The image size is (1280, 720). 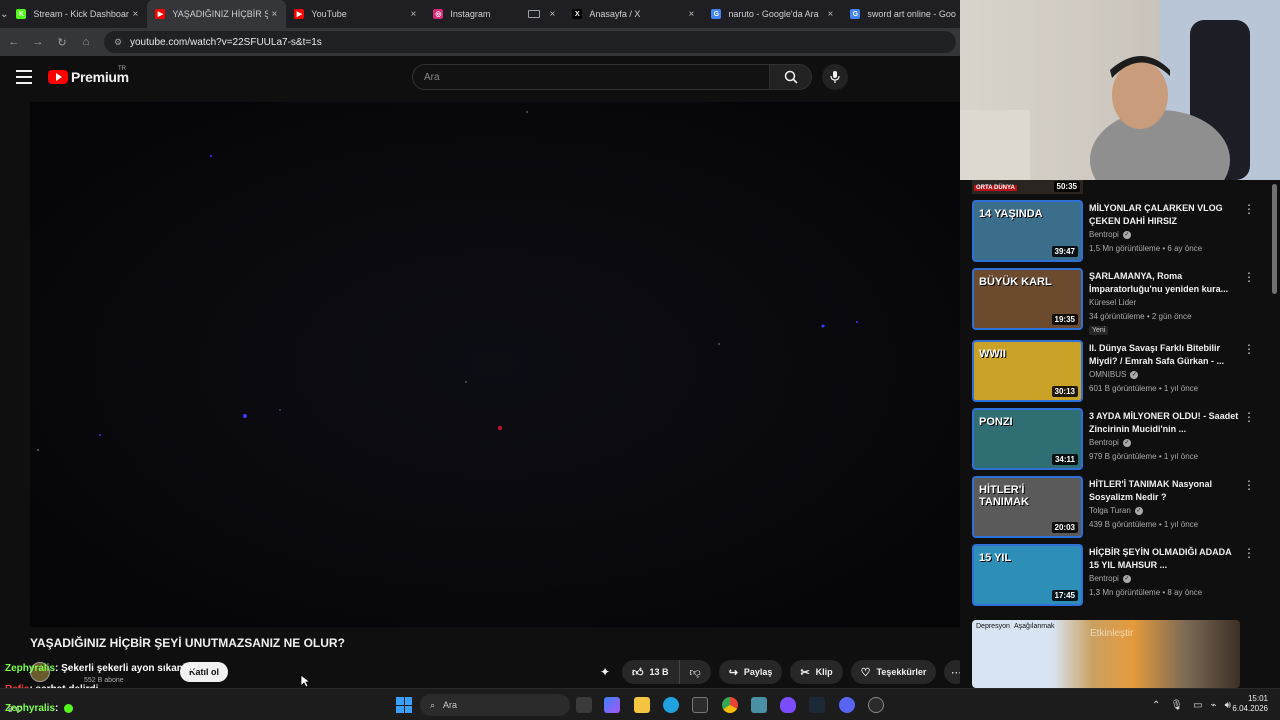 I want to click on shorts-thumbnail-row: Depresyon Aşağılanmak Etkinleştir, so click(x=1106, y=654).